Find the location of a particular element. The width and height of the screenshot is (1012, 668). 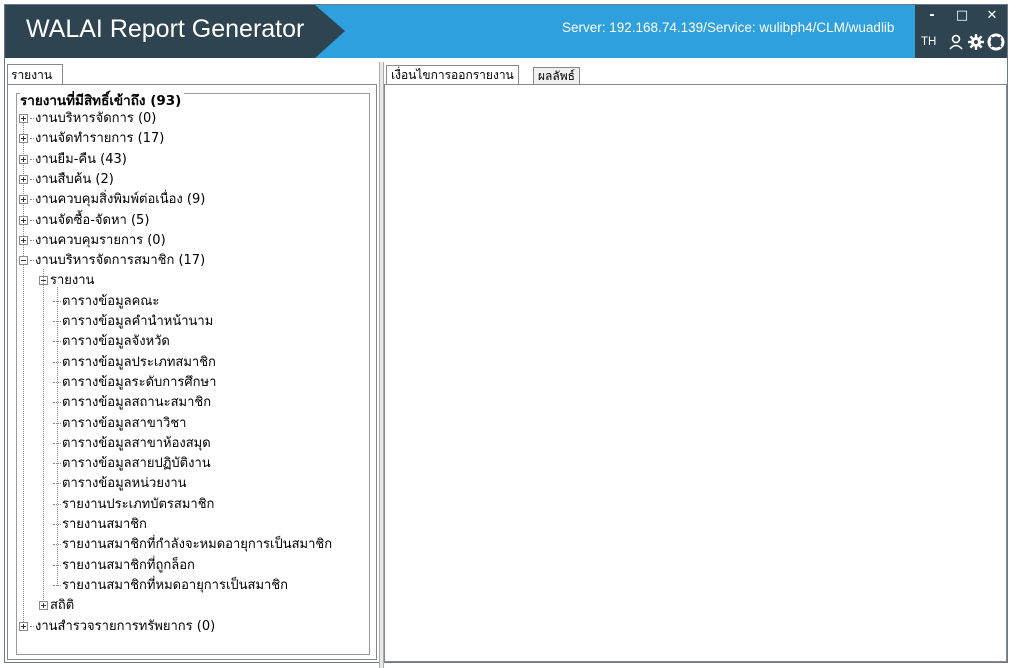

tree-leaf-label: ตารางข้อมูลระดับการศึกษา is located at coordinates (139, 382).